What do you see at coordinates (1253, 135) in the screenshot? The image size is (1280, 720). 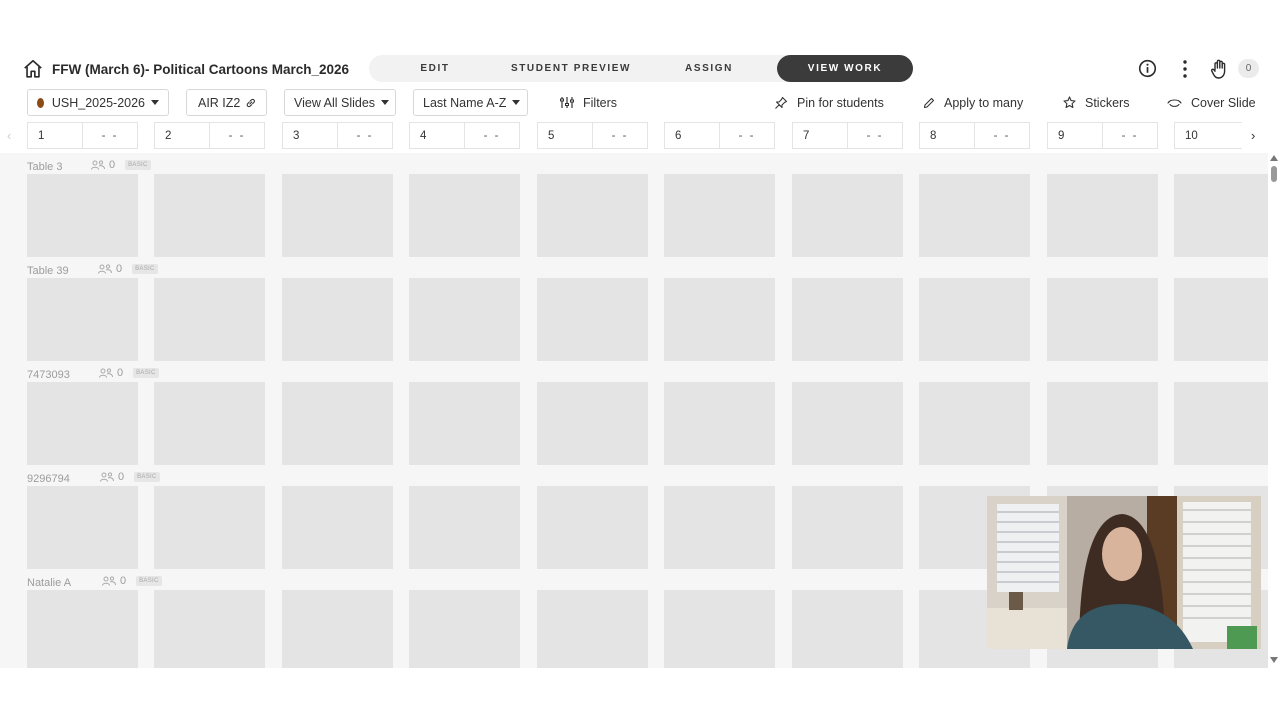 I see `next-slides-button: ›` at bounding box center [1253, 135].